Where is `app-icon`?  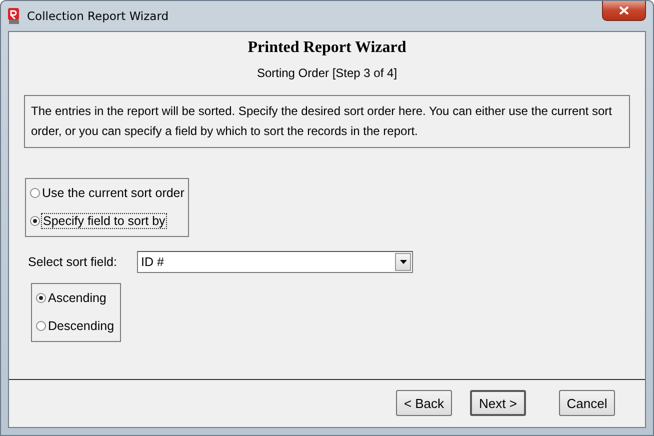
app-icon is located at coordinates (14, 16).